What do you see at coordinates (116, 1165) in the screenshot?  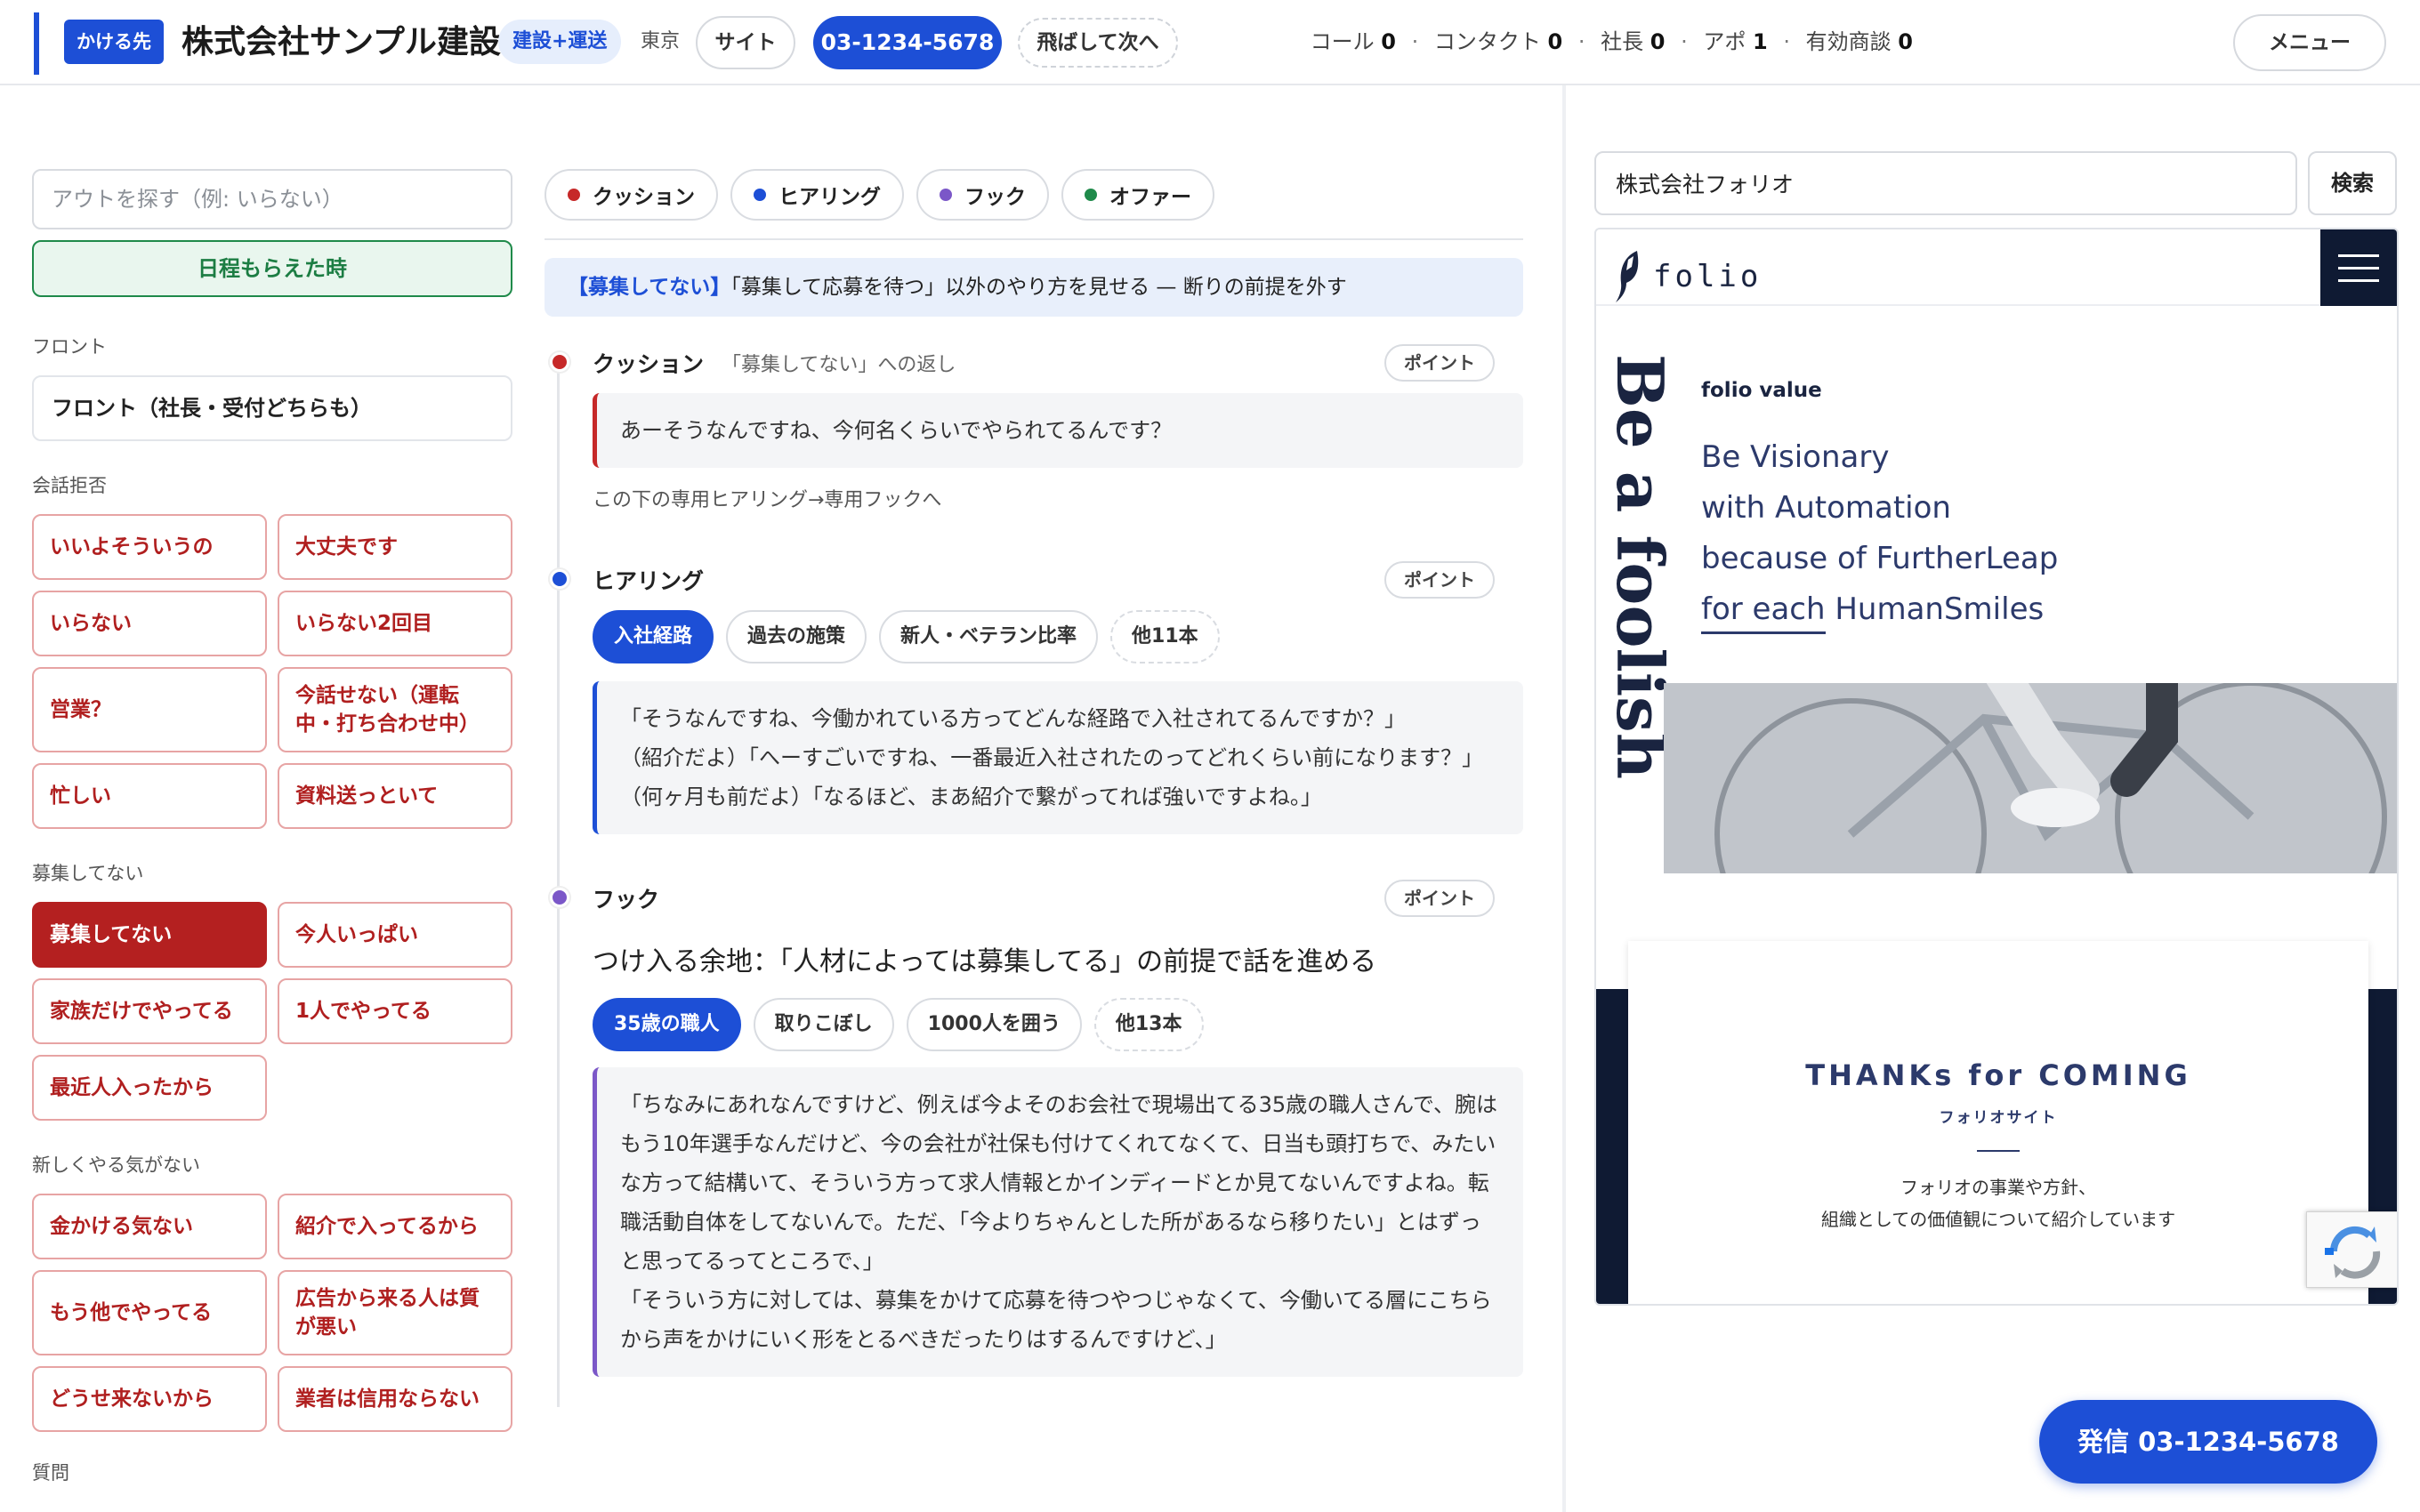 I see `section-label-no-motivation: 新しくやる気がない` at bounding box center [116, 1165].